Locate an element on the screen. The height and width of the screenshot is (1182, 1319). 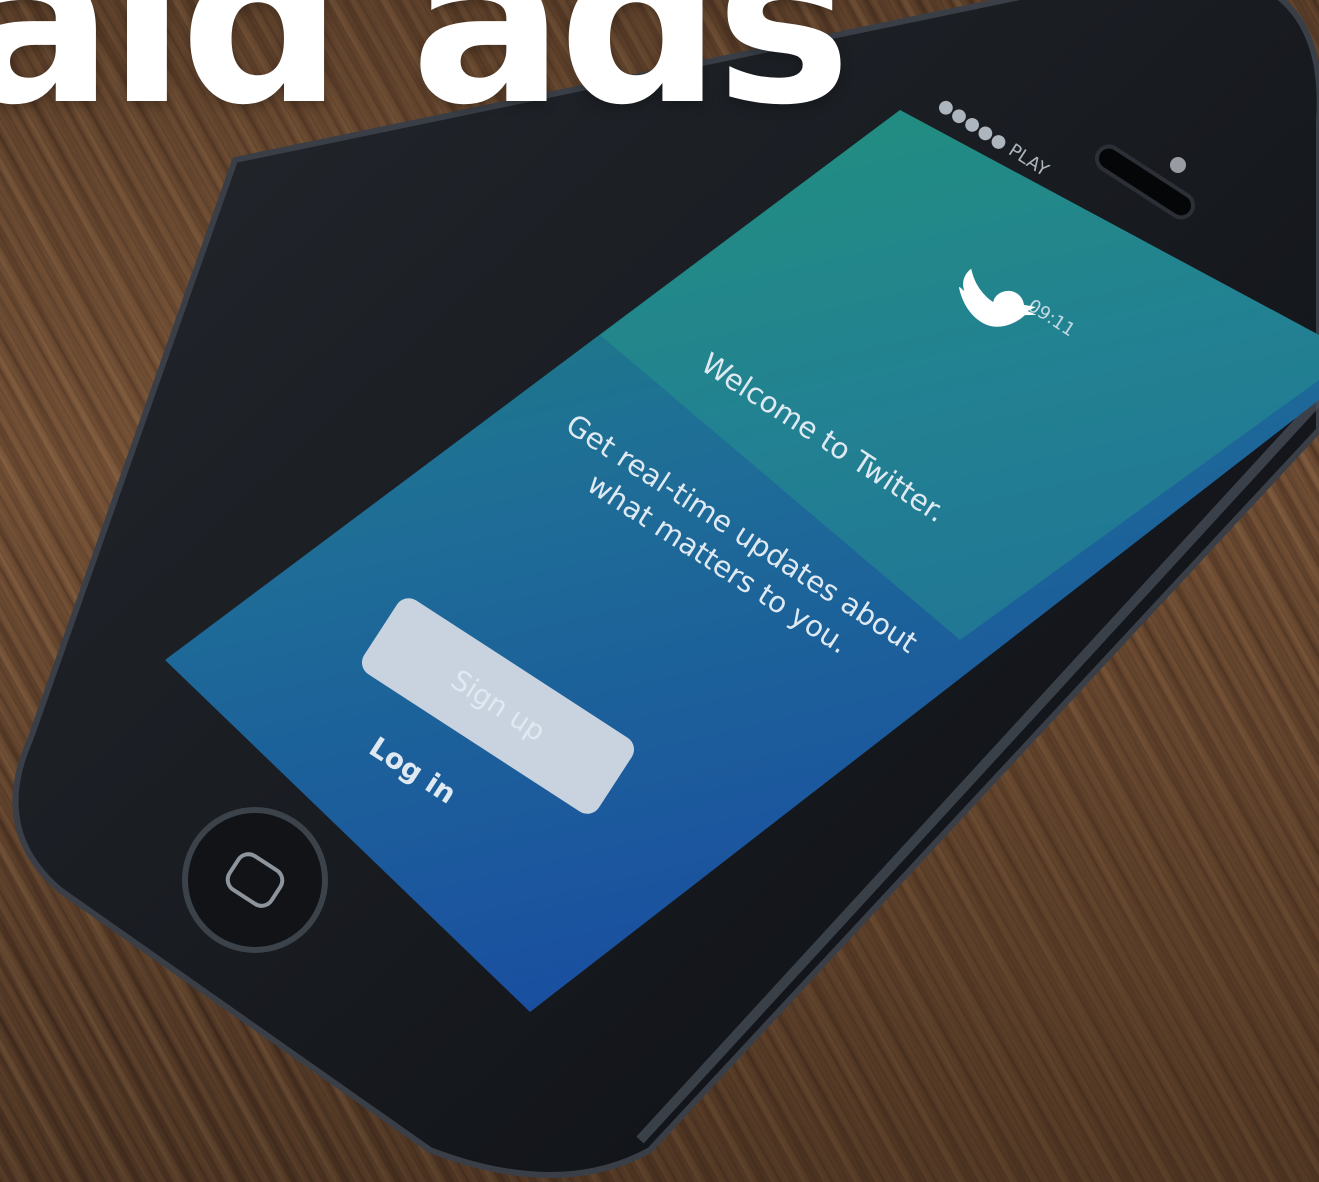
front-camera is located at coordinates (1178, 165).